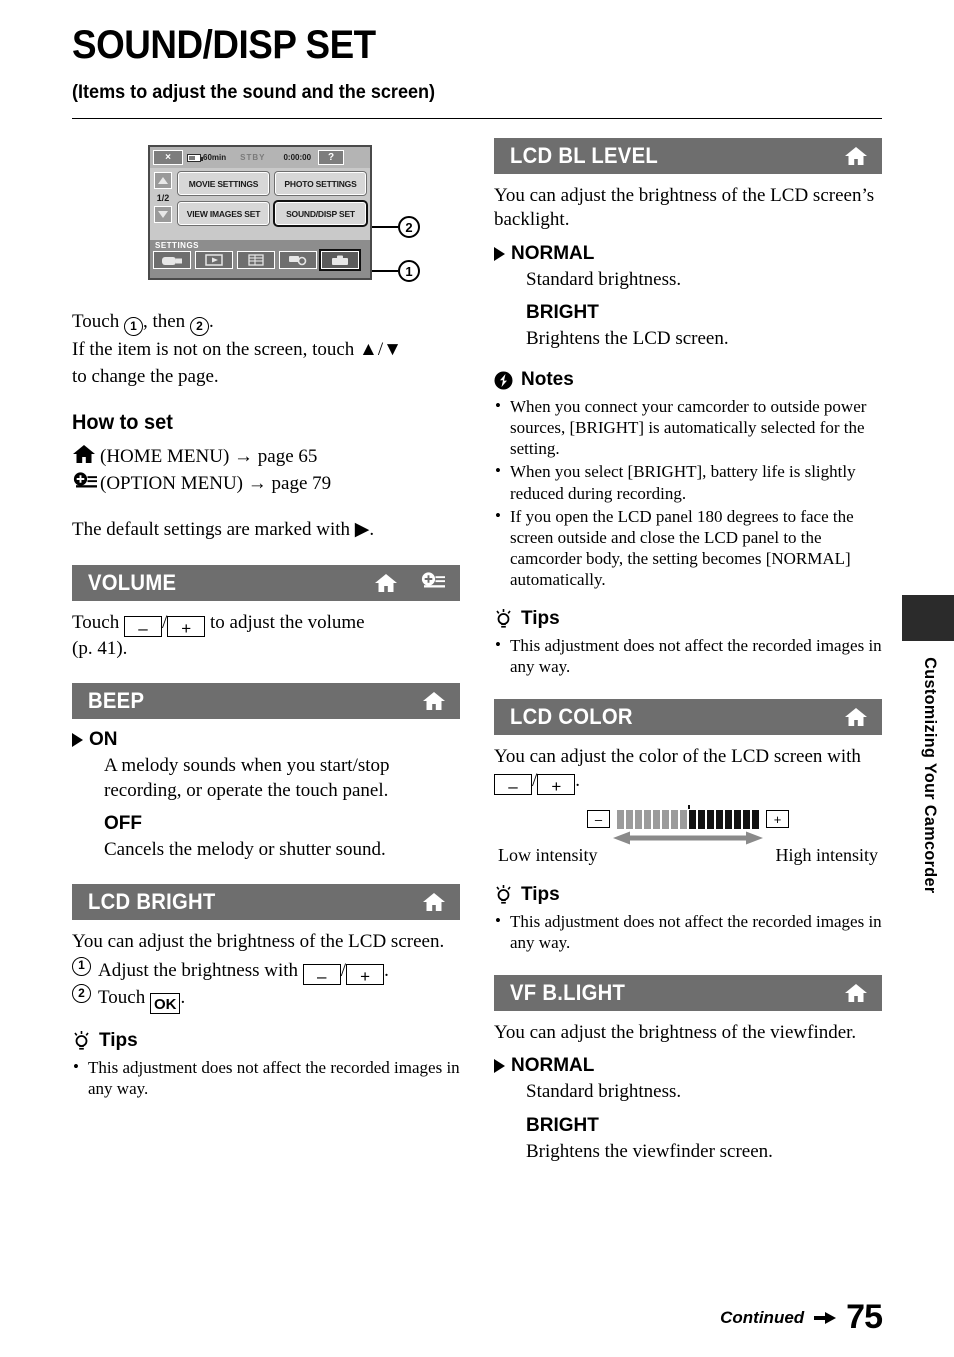 The image size is (954, 1357). I want to click on page-indicator: 1/2, so click(163, 198).